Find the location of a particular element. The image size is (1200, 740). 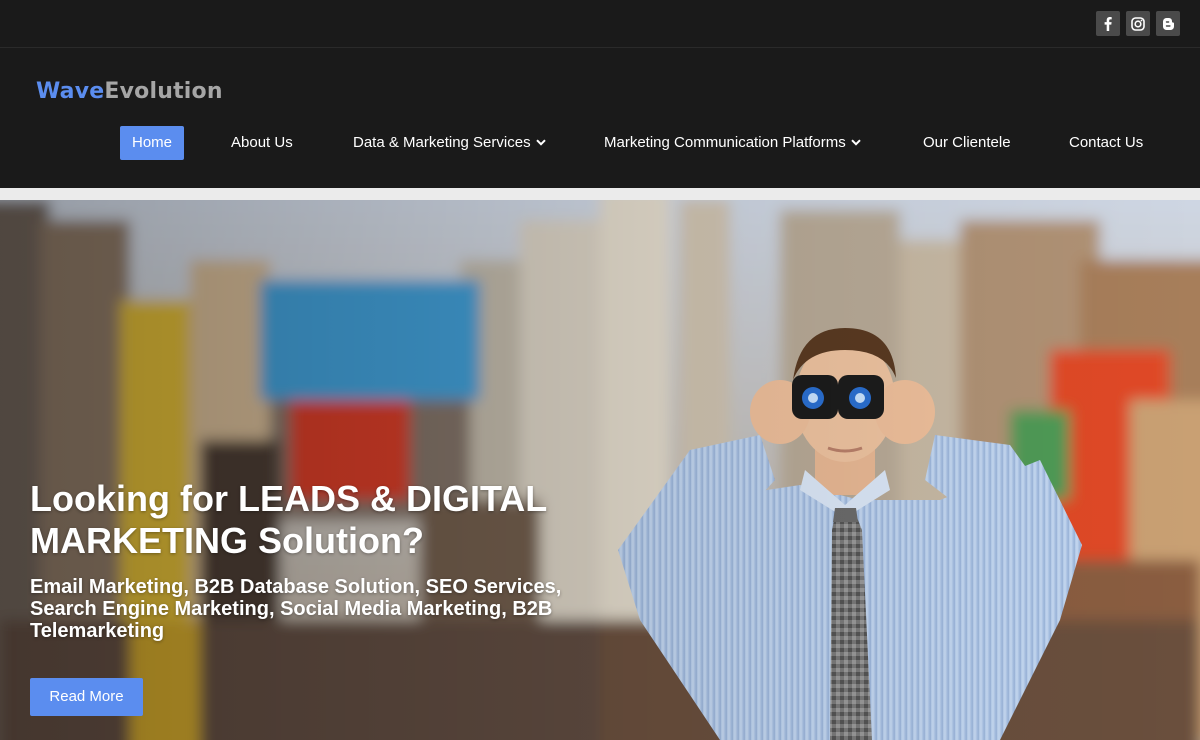

top-bar is located at coordinates (600, 24).